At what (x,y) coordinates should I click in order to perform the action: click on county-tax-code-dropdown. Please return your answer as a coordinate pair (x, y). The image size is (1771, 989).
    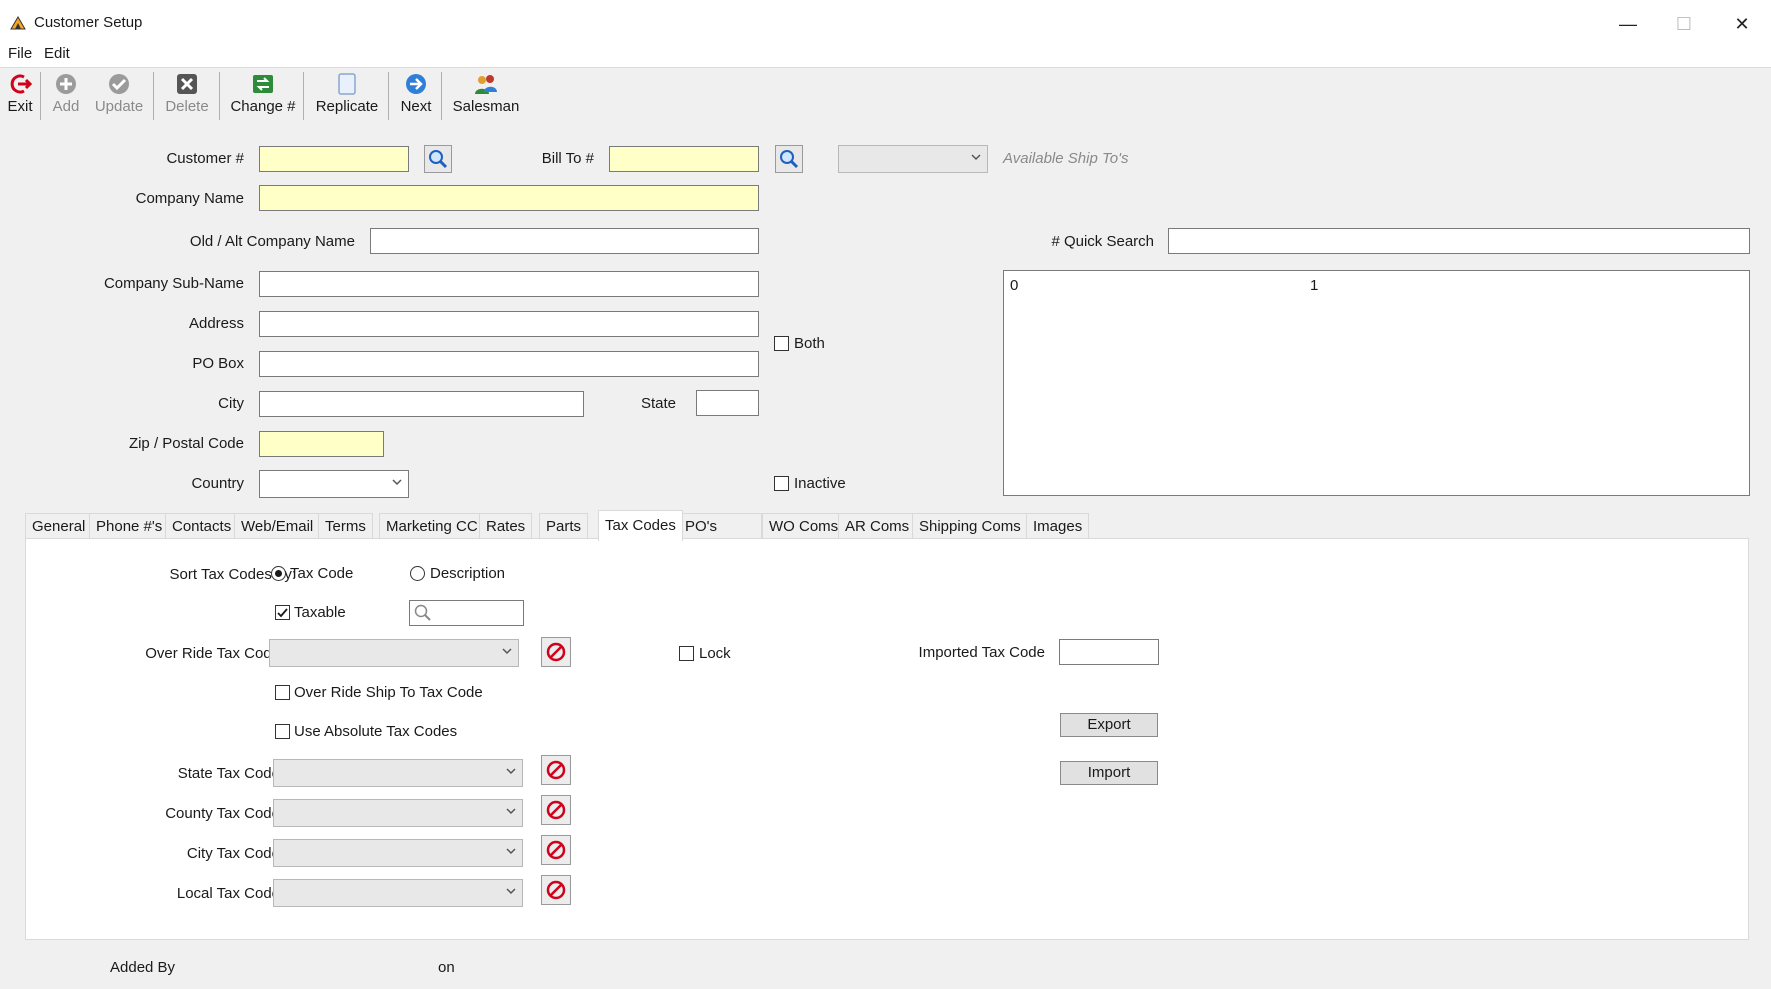
    Looking at the image, I should click on (398, 813).